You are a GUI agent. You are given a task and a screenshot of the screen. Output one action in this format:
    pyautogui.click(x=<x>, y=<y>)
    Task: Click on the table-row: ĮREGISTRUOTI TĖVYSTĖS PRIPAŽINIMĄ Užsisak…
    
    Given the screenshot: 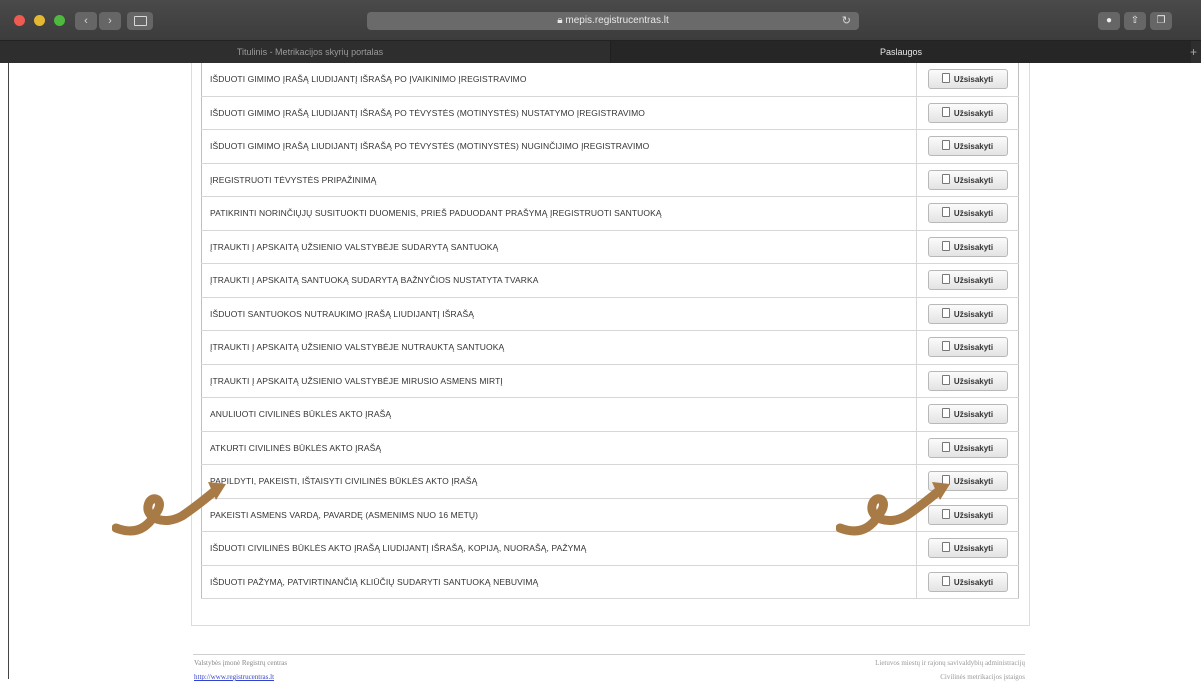 What is the action you would take?
    pyautogui.click(x=610, y=180)
    